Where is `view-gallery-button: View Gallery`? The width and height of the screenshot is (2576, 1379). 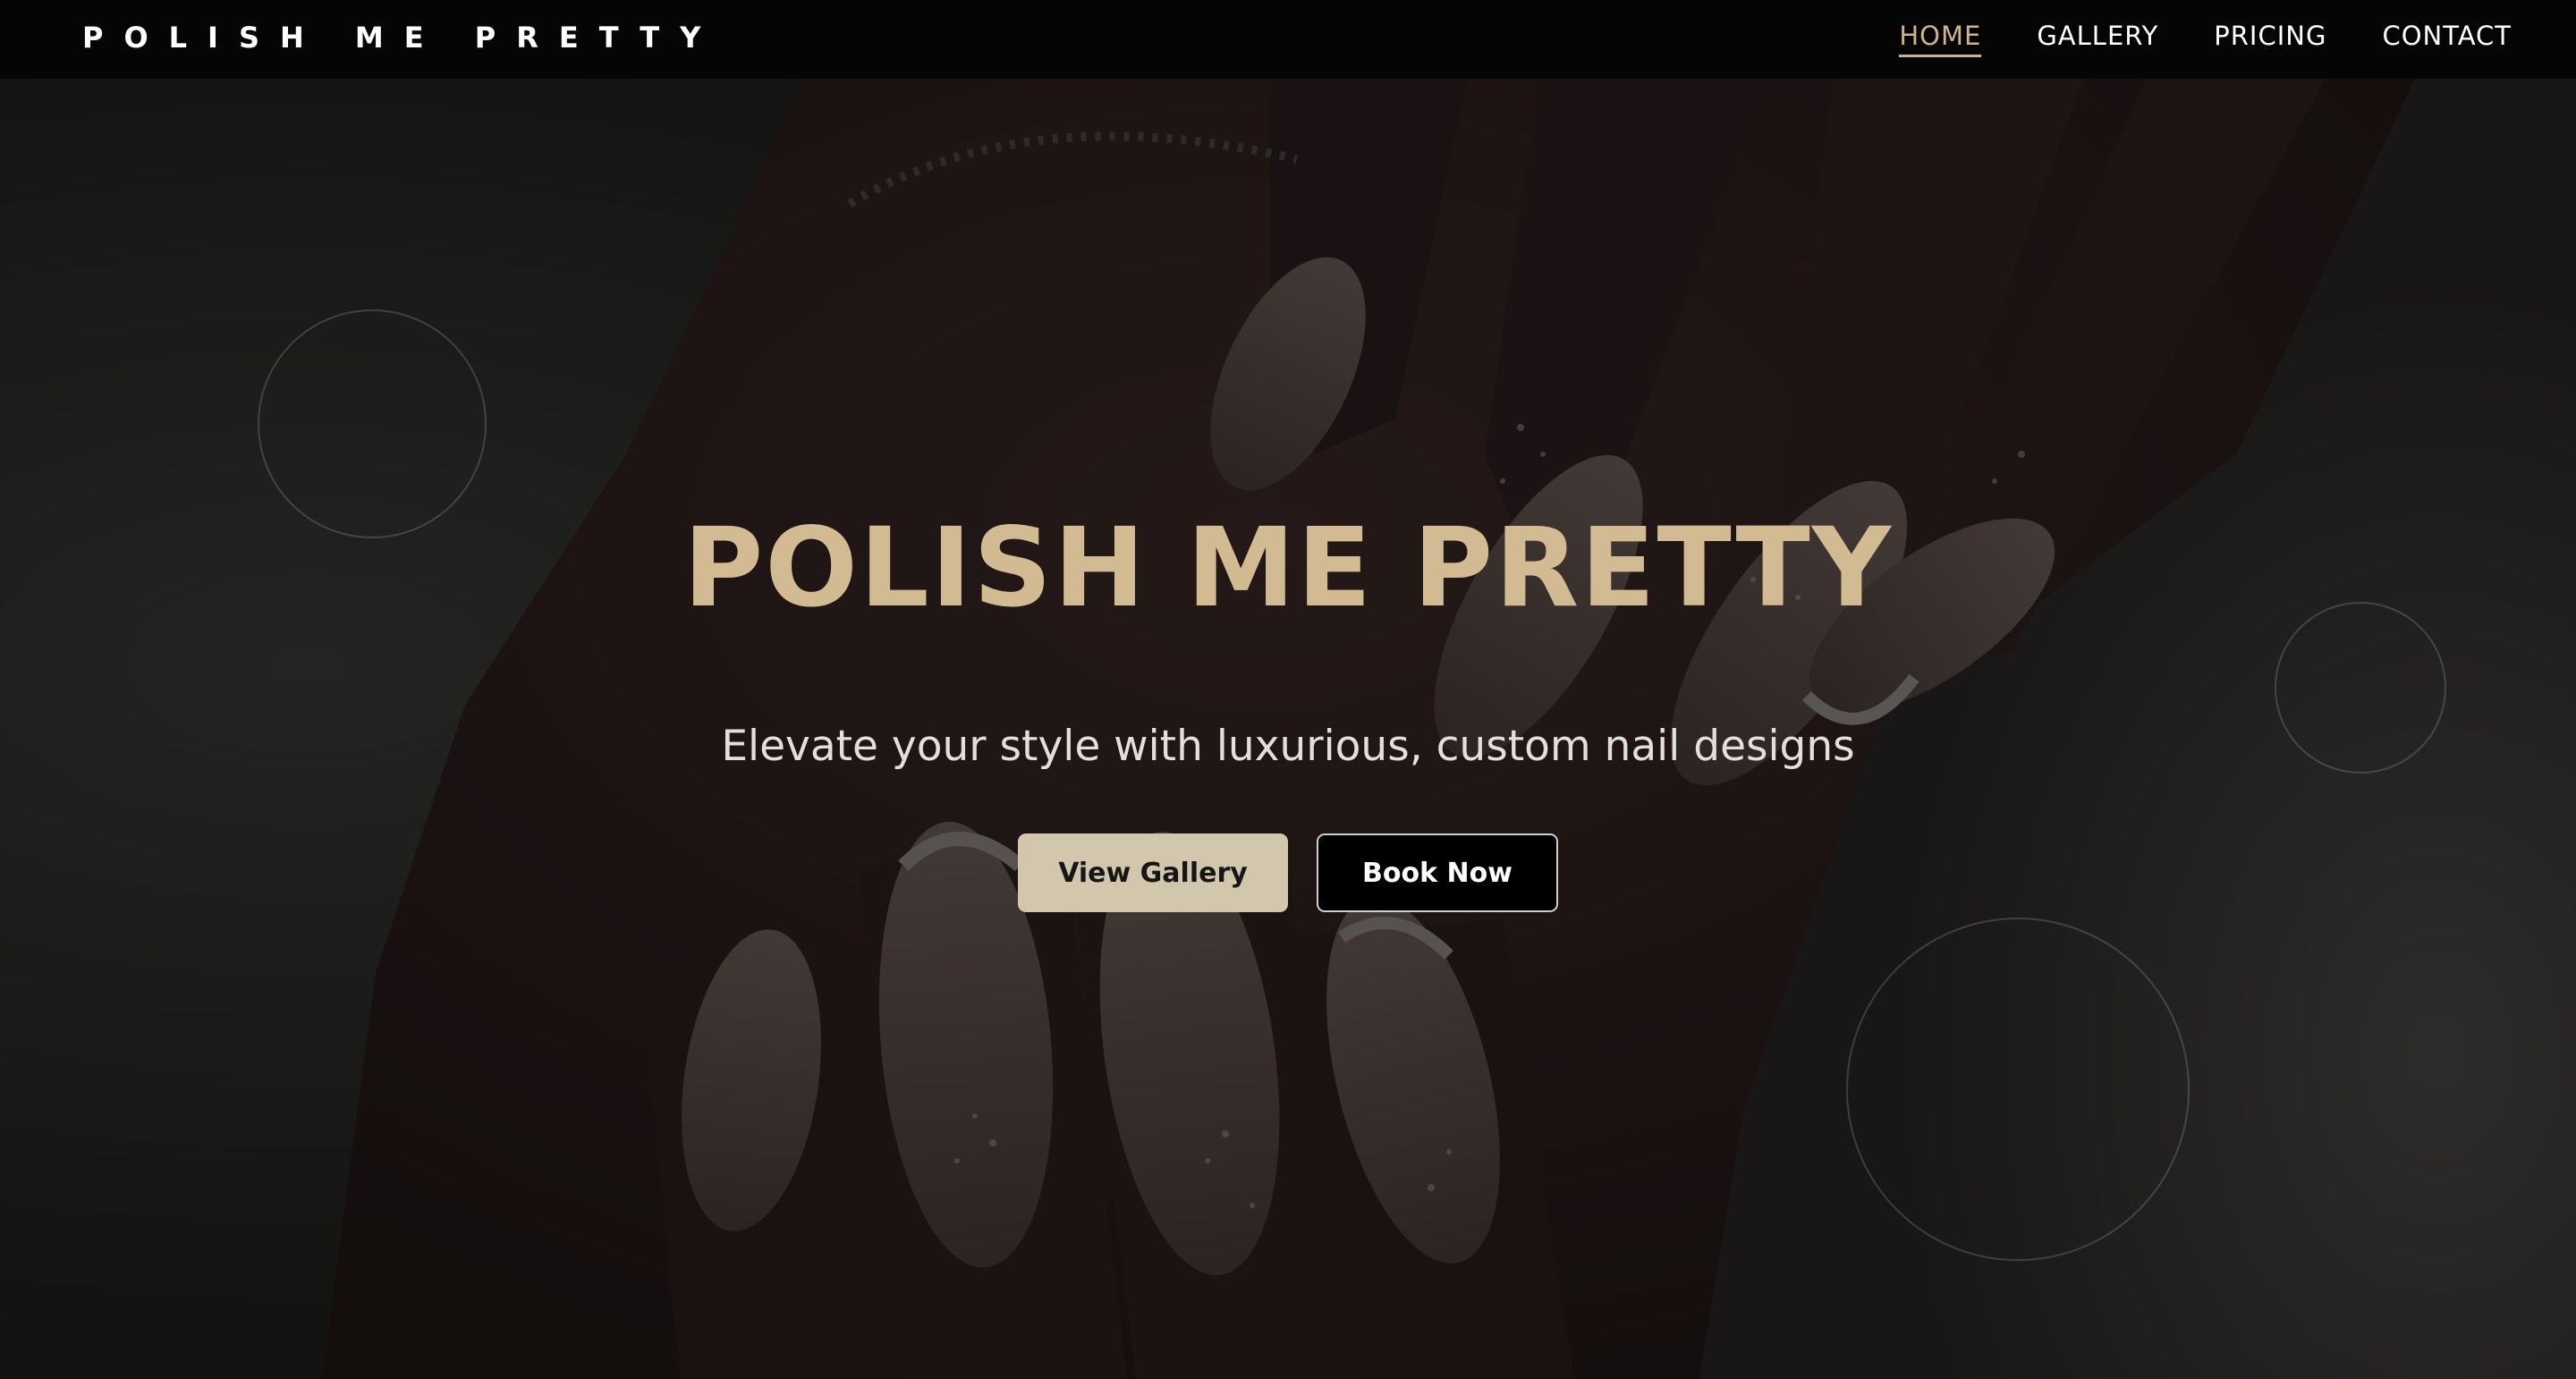 view-gallery-button: View Gallery is located at coordinates (1153, 872).